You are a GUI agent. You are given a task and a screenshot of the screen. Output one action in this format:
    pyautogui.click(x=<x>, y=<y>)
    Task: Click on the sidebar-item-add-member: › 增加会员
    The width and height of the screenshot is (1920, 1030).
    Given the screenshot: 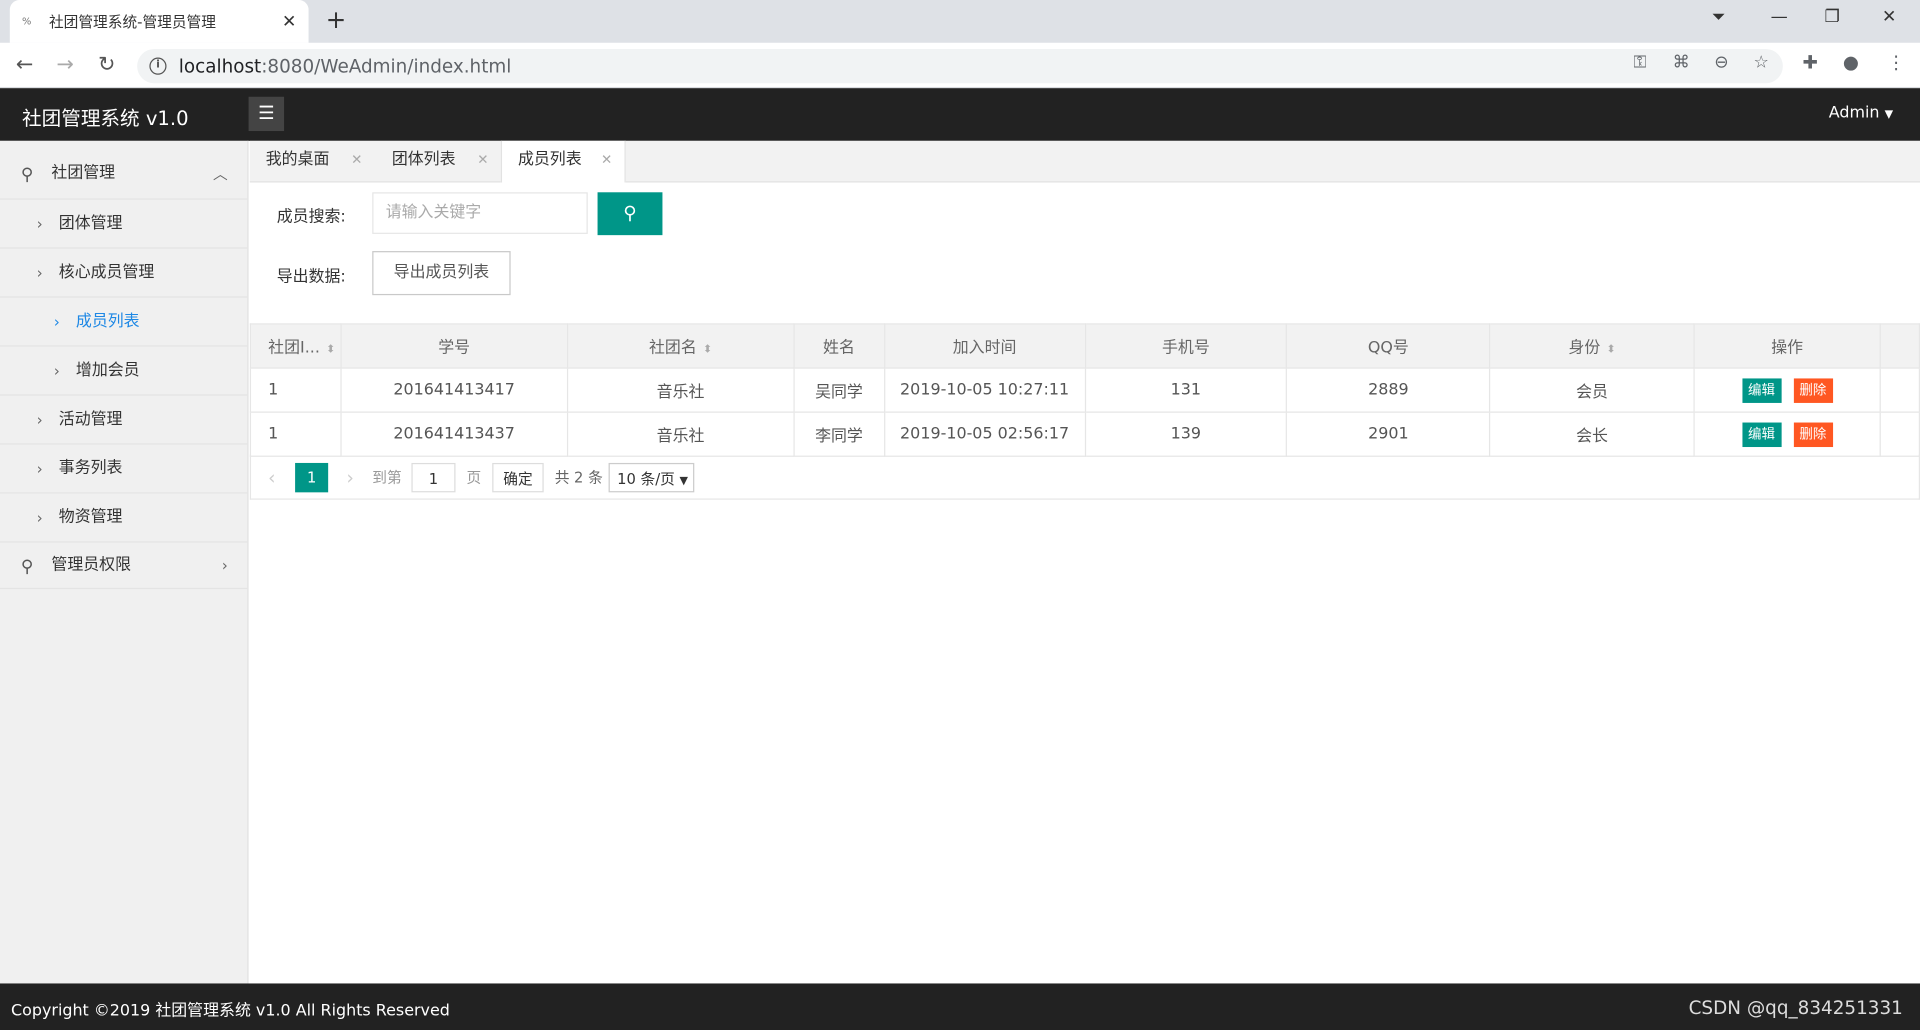 What is the action you would take?
    pyautogui.click(x=124, y=371)
    